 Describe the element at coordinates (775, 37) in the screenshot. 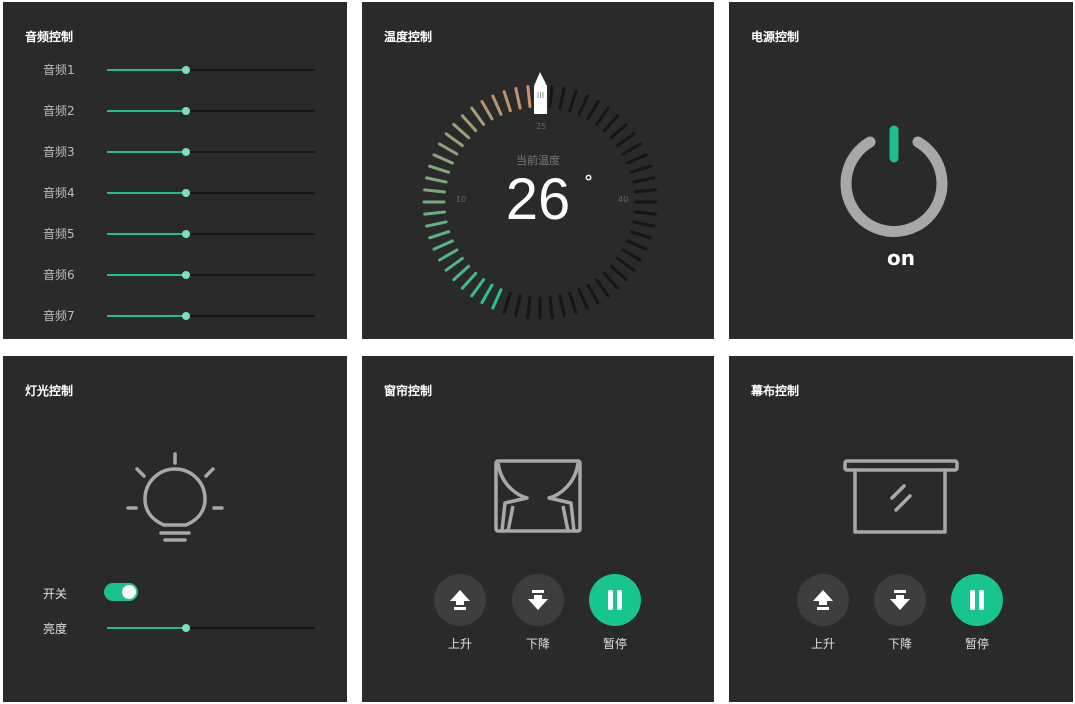

I see `power-panel-title: 电源控制` at that location.